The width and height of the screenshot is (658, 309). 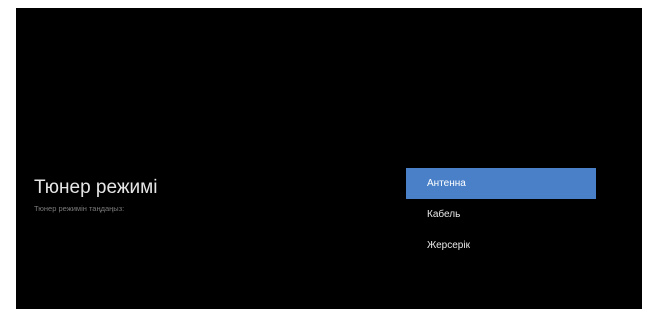 I want to click on setting-header: Тюнер режимі Тюнер режимін таңдаңыз:, so click(x=194, y=195).